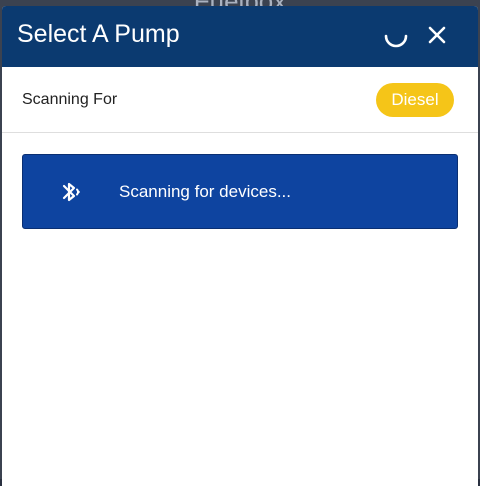 This screenshot has width=480, height=486. I want to click on close-button, so click(437, 35).